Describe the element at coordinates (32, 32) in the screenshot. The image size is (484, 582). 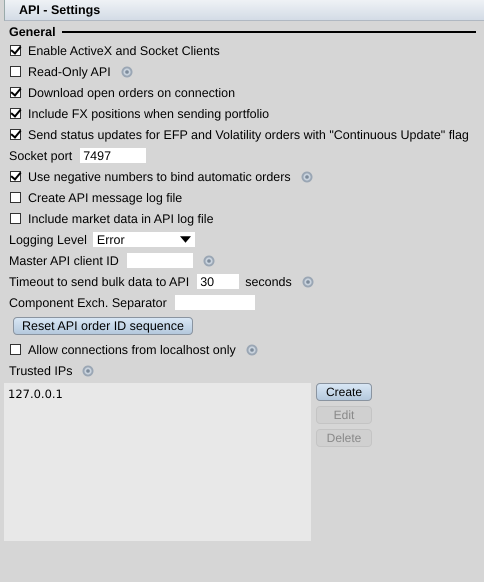
I see `section-title: General` at that location.